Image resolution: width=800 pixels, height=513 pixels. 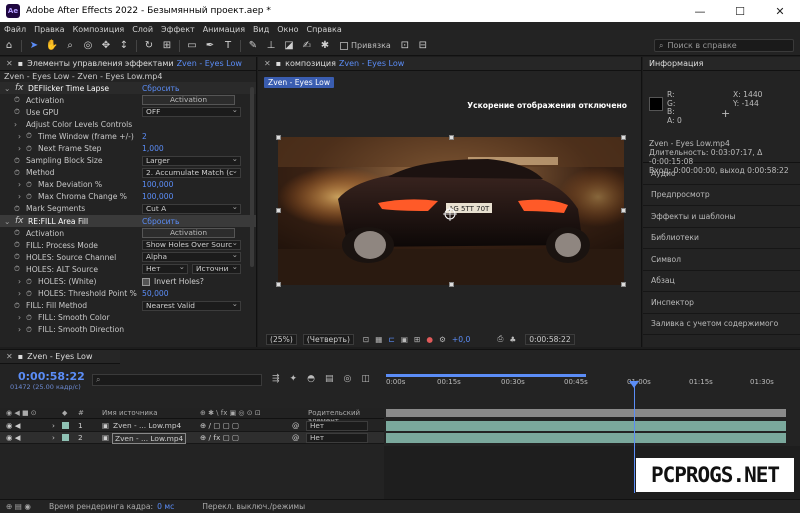 I want to click on toggle-switches-modes: Перекл. выключ./режимы, so click(x=253, y=506).